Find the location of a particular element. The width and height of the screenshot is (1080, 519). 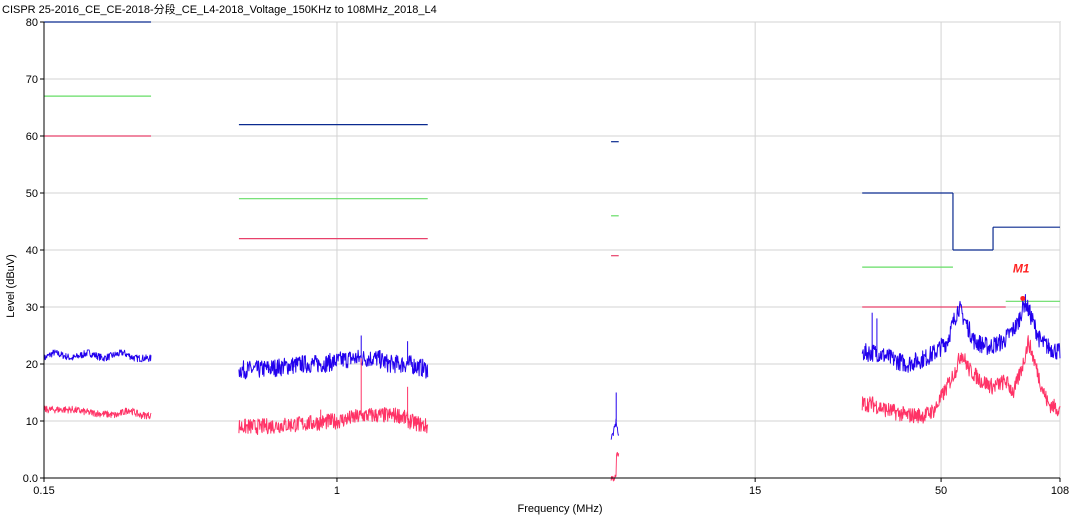

marker-point is located at coordinates (1023, 298).